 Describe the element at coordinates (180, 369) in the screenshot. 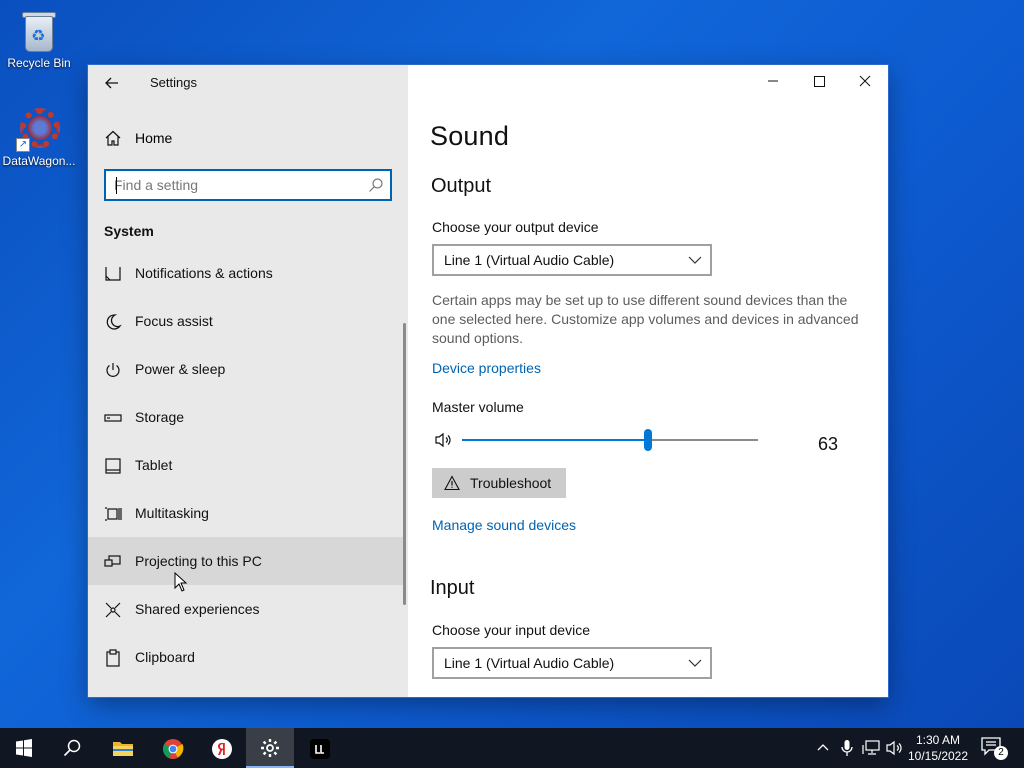

I see `sidebar-item-label: Power & sleep` at that location.